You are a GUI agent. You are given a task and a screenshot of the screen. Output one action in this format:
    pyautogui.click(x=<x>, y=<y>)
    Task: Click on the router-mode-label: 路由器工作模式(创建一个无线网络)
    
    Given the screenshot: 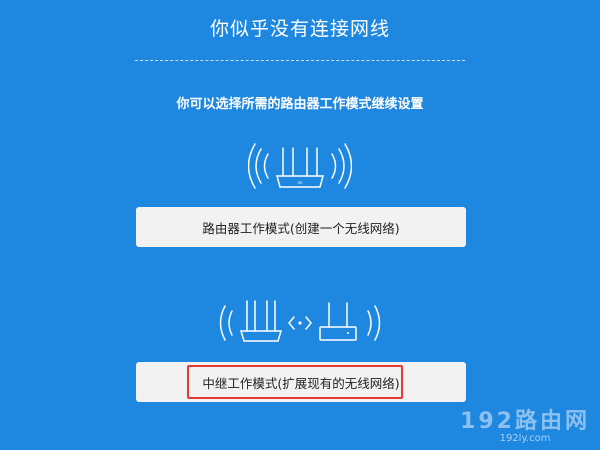 What is the action you would take?
    pyautogui.click(x=301, y=228)
    